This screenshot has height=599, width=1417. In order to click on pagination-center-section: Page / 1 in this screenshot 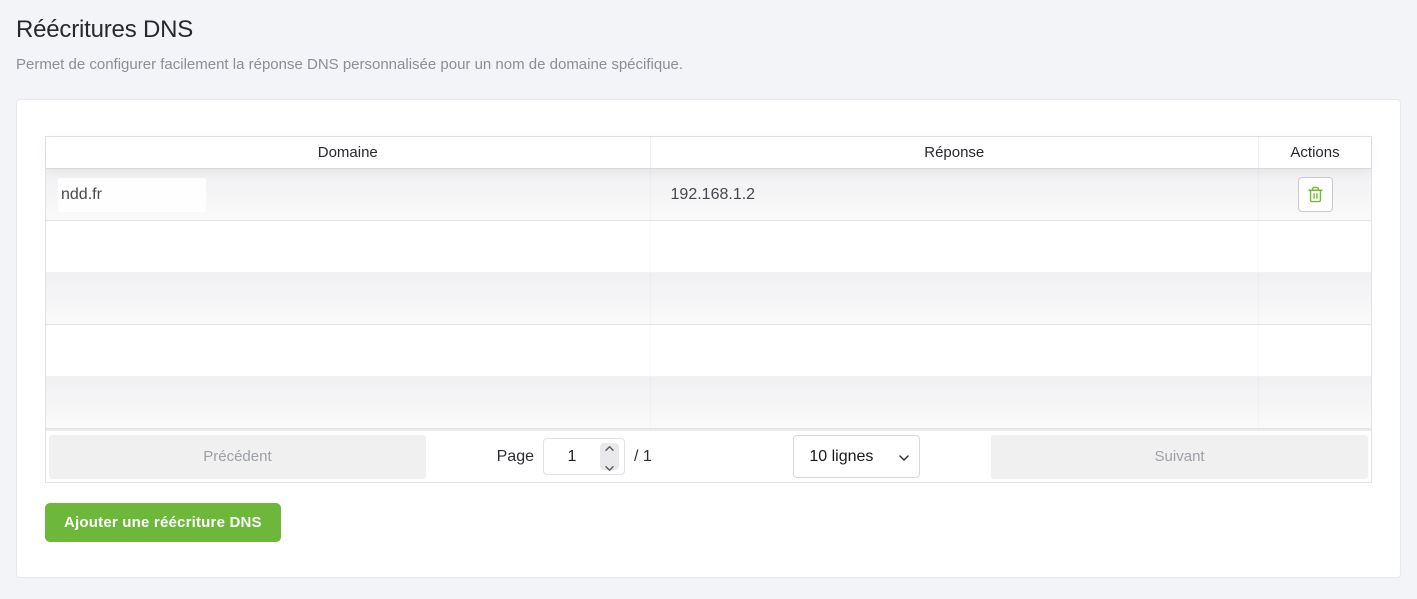, I will do `click(708, 456)`.